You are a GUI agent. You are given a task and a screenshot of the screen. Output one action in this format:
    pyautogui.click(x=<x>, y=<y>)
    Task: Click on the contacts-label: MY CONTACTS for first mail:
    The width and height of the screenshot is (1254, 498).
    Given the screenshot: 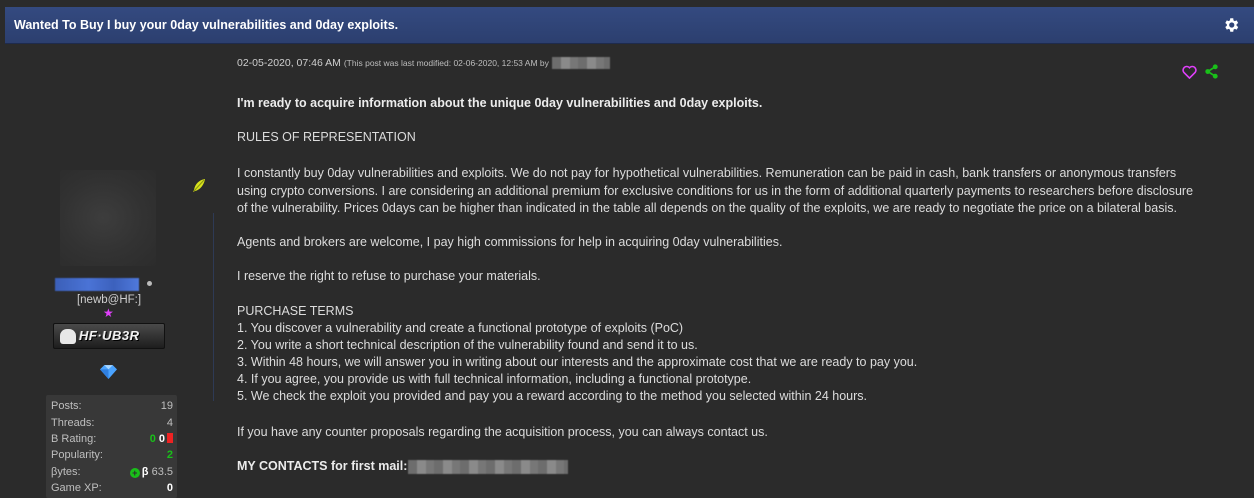 What is the action you would take?
    pyautogui.click(x=322, y=466)
    